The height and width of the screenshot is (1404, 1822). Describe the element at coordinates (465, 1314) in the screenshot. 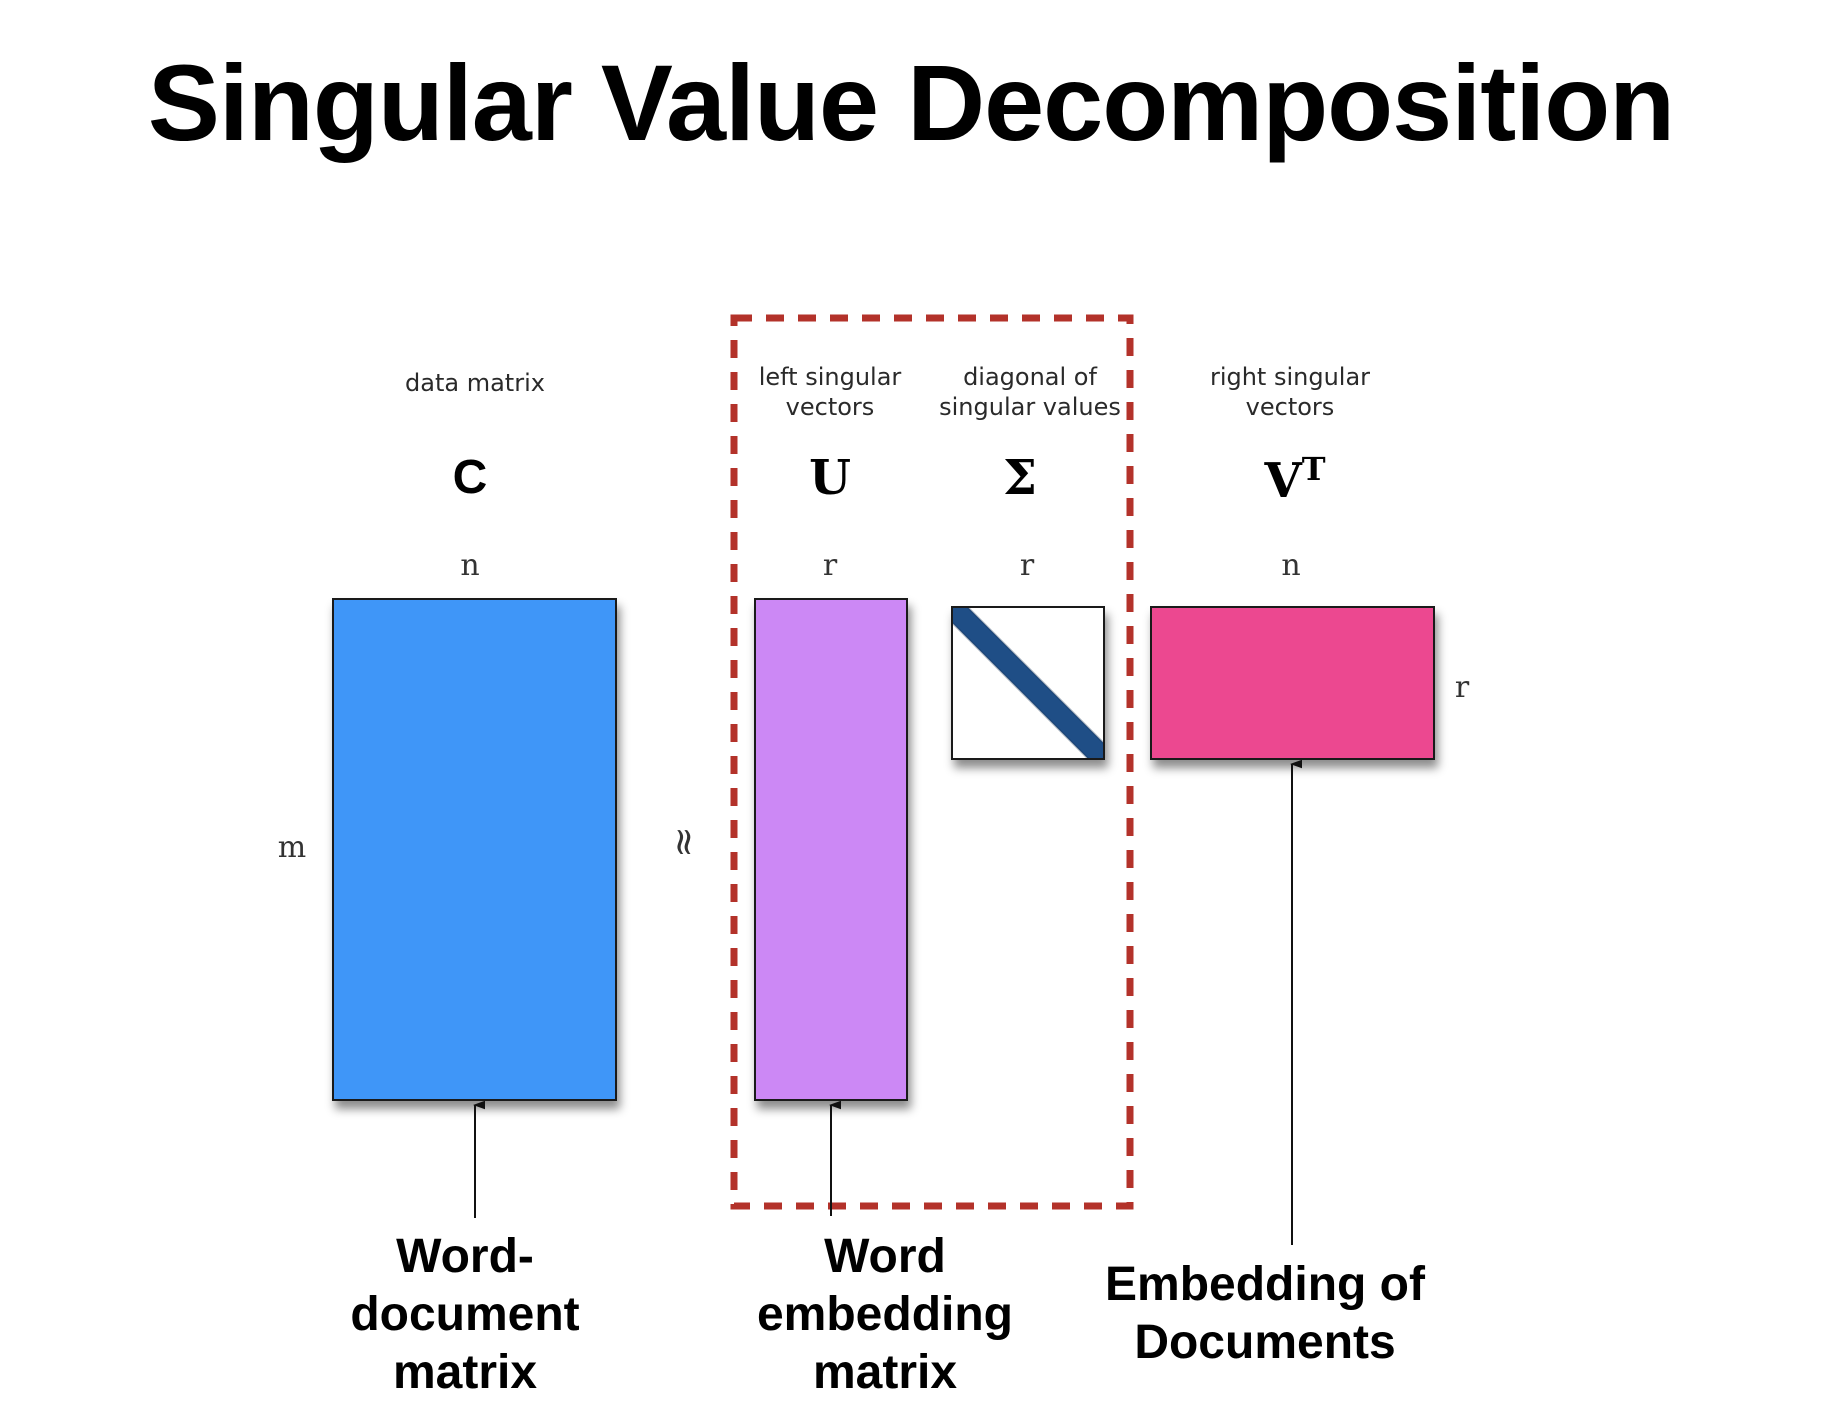

I see `caption-word-document-matrix: Word- document matrix` at that location.